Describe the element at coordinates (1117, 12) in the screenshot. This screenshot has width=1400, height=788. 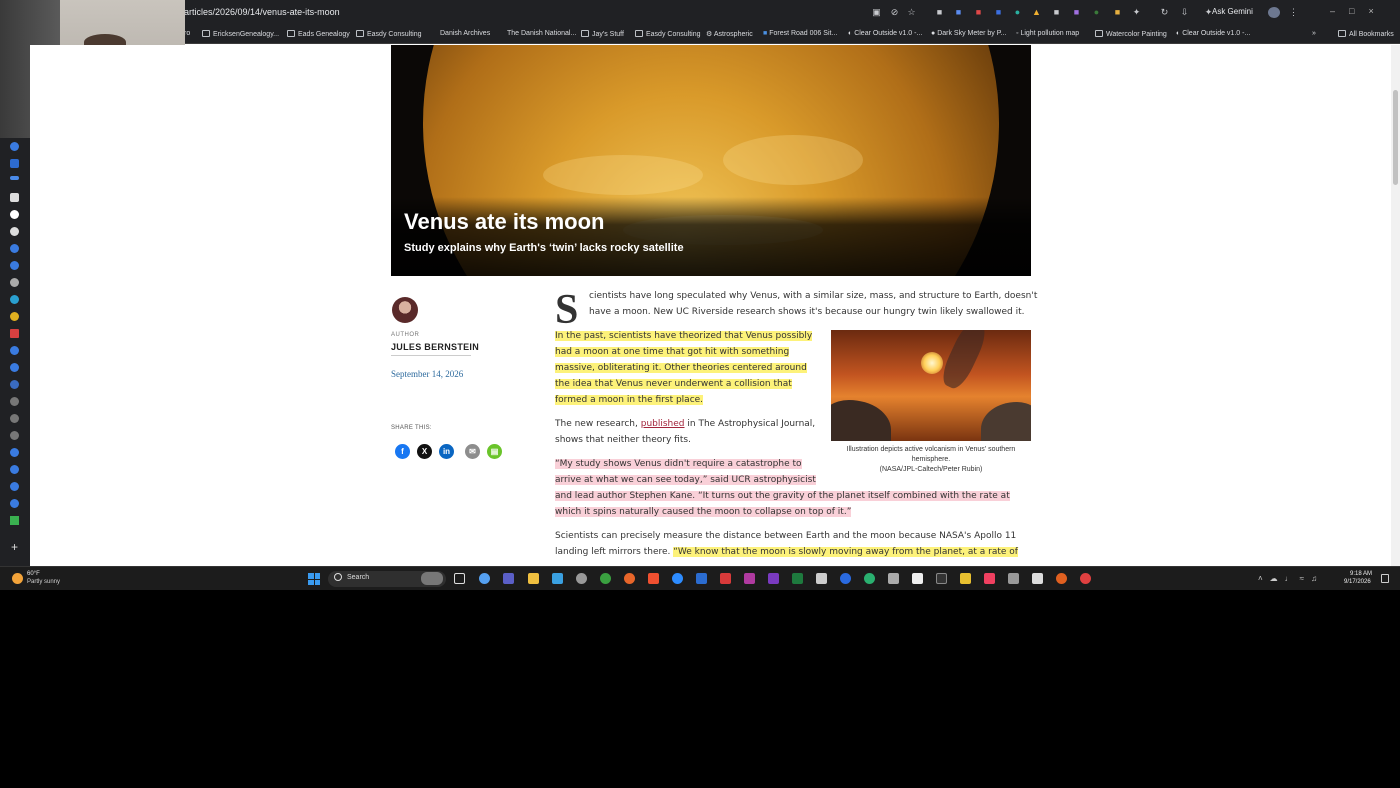
I see `extension-icon-10: ■` at that location.